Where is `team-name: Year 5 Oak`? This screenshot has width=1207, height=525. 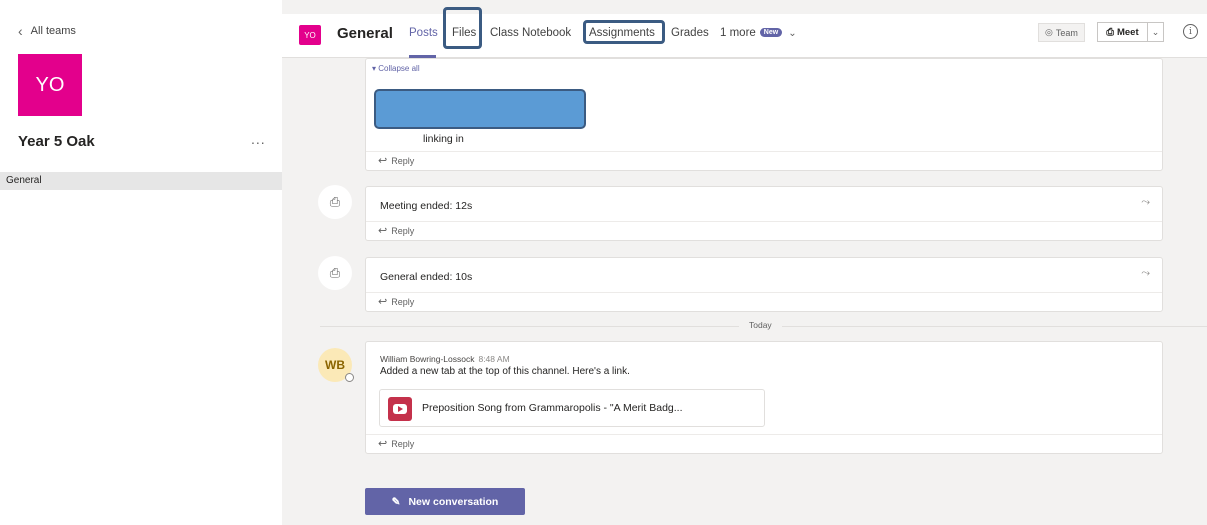 team-name: Year 5 Oak is located at coordinates (56, 141).